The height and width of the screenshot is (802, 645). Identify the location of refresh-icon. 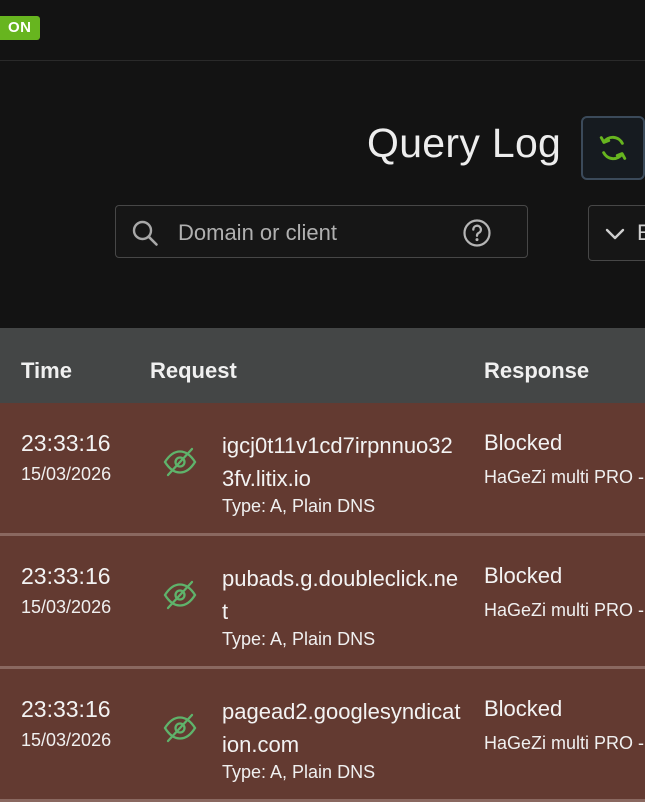
(613, 148).